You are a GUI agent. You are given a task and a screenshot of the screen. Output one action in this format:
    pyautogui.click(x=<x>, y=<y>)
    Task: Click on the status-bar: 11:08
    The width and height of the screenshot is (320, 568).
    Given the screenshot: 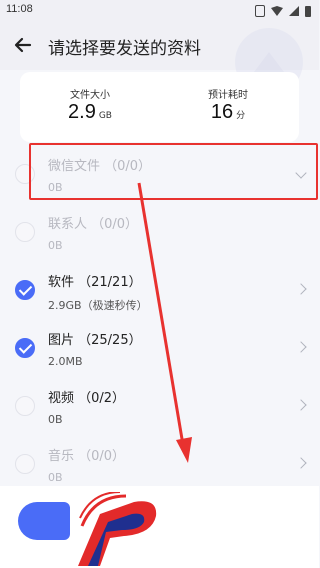 What is the action you would take?
    pyautogui.click(x=159, y=11)
    